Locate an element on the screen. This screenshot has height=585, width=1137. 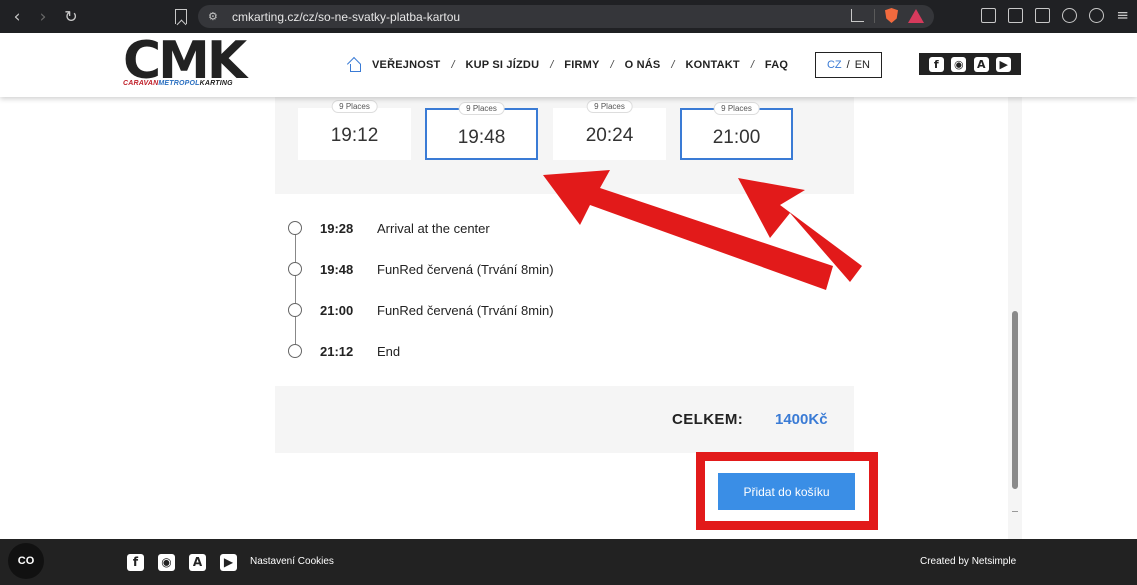
nav-item-verejnost: VEŘEJNOST is located at coordinates (406, 65).